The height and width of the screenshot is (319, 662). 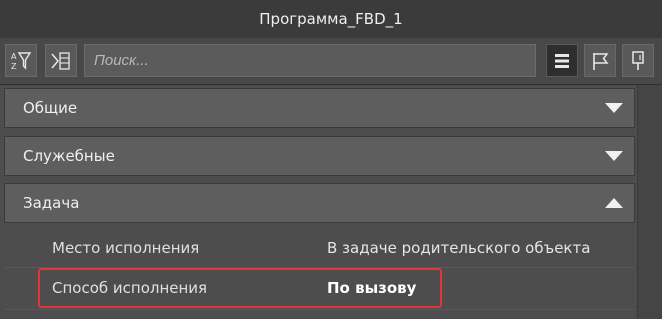 What do you see at coordinates (51, 203) in the screenshot?
I see `section-task-label: Задача` at bounding box center [51, 203].